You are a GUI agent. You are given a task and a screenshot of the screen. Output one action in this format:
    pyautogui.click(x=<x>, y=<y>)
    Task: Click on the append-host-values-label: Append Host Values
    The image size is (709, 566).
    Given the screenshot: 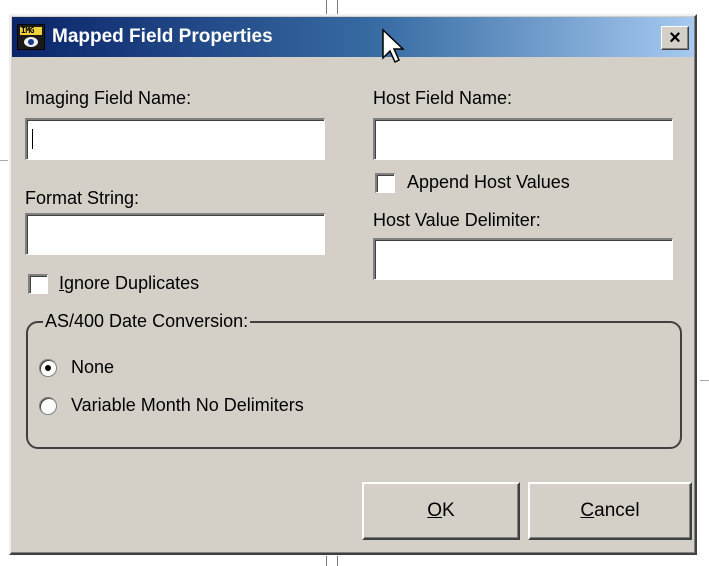 What is the action you would take?
    pyautogui.click(x=488, y=182)
    